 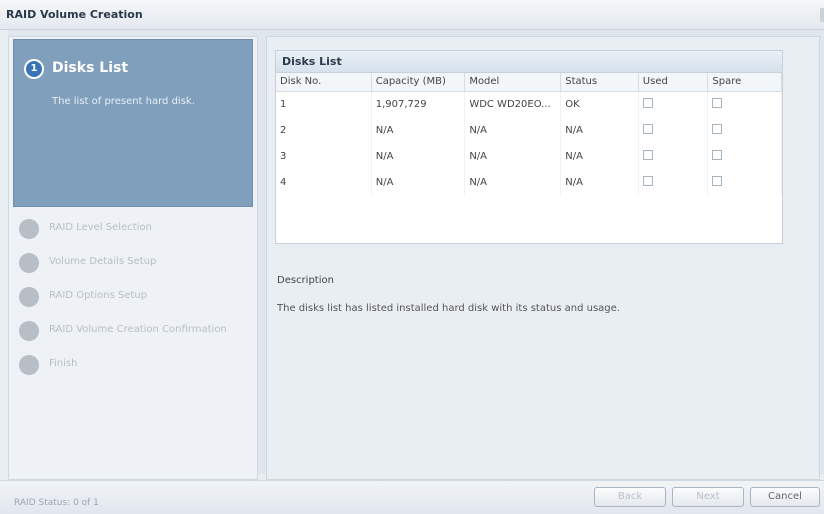 I want to click on grid-title: Disks List, so click(x=529, y=62).